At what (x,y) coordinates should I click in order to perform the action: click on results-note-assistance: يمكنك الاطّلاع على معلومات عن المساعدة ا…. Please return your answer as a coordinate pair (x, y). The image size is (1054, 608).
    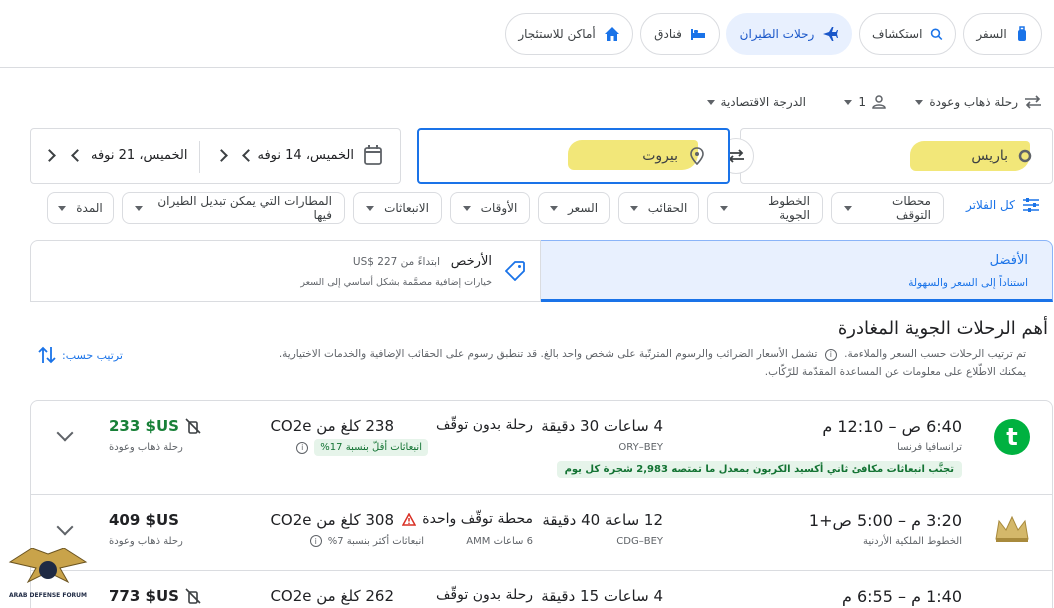
    Looking at the image, I should click on (895, 372).